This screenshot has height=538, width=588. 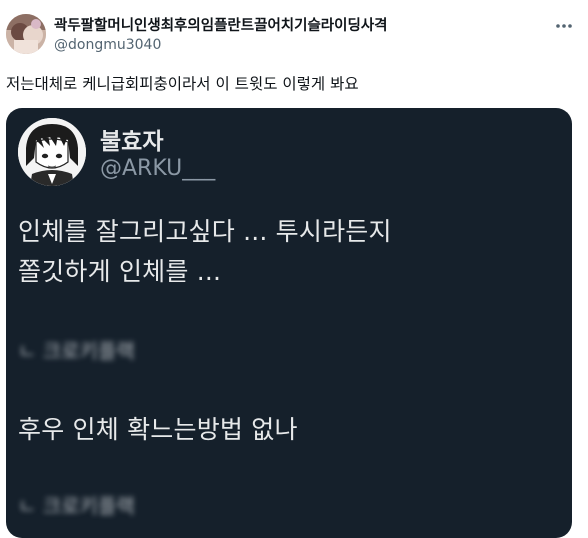 What do you see at coordinates (76, 351) in the screenshot?
I see `blurred-reply-1: ㄴ 크로키플랙` at bounding box center [76, 351].